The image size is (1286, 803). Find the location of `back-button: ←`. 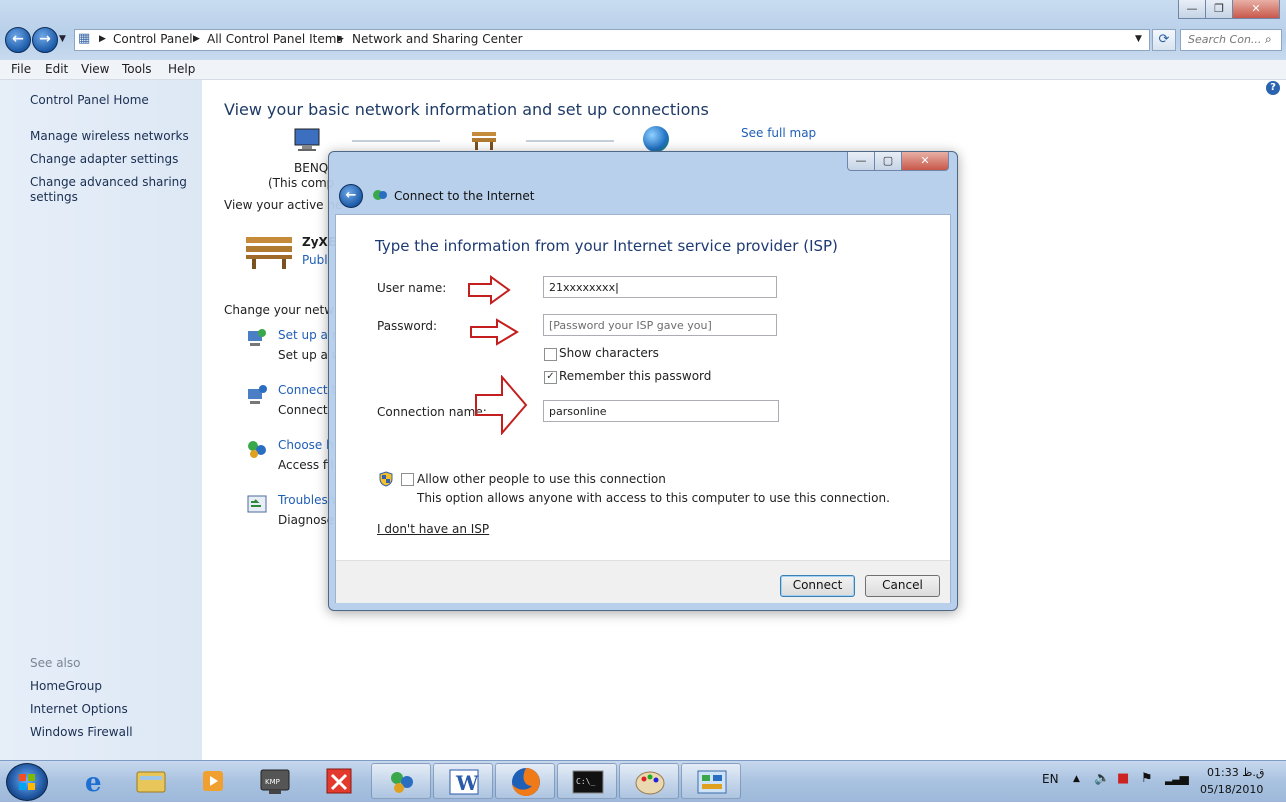

back-button: ← is located at coordinates (18, 40).